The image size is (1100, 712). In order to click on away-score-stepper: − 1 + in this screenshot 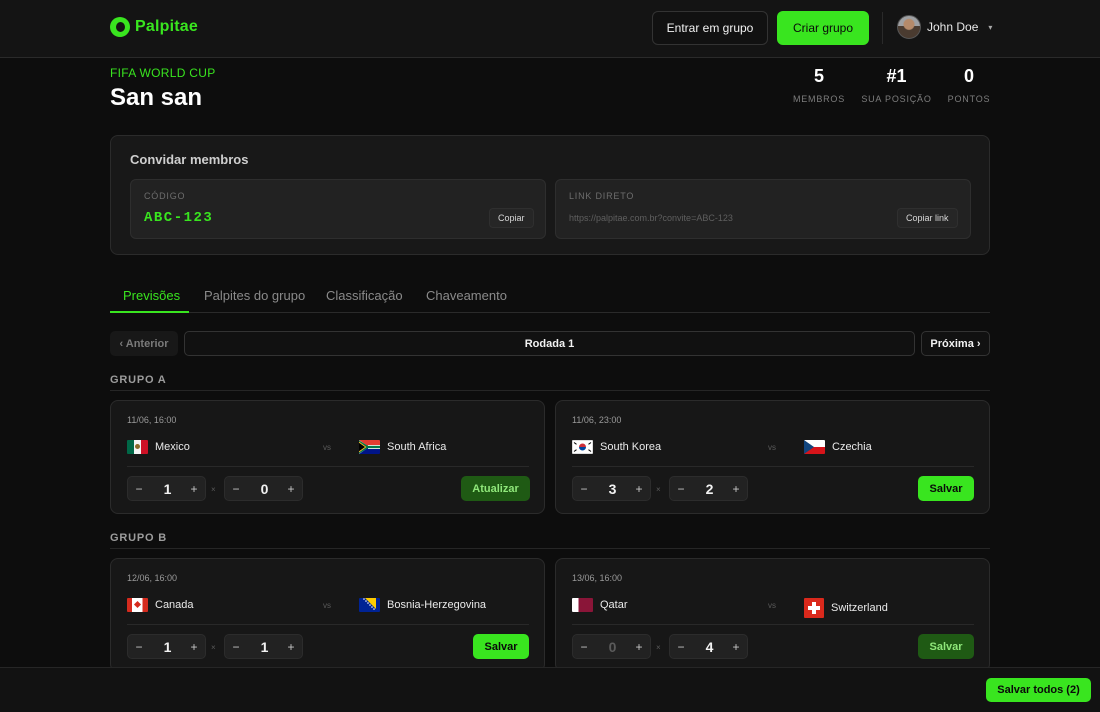, I will do `click(263, 646)`.